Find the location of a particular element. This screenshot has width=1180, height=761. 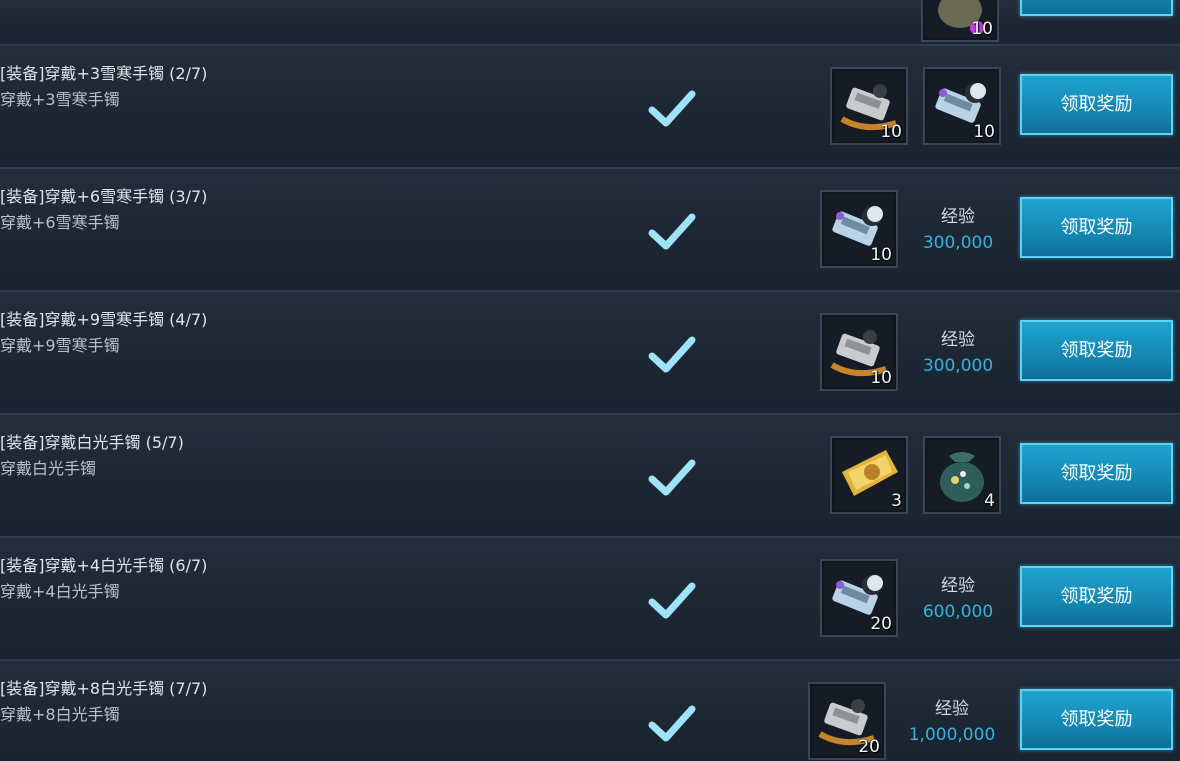

reward-item: 4 is located at coordinates (962, 475).